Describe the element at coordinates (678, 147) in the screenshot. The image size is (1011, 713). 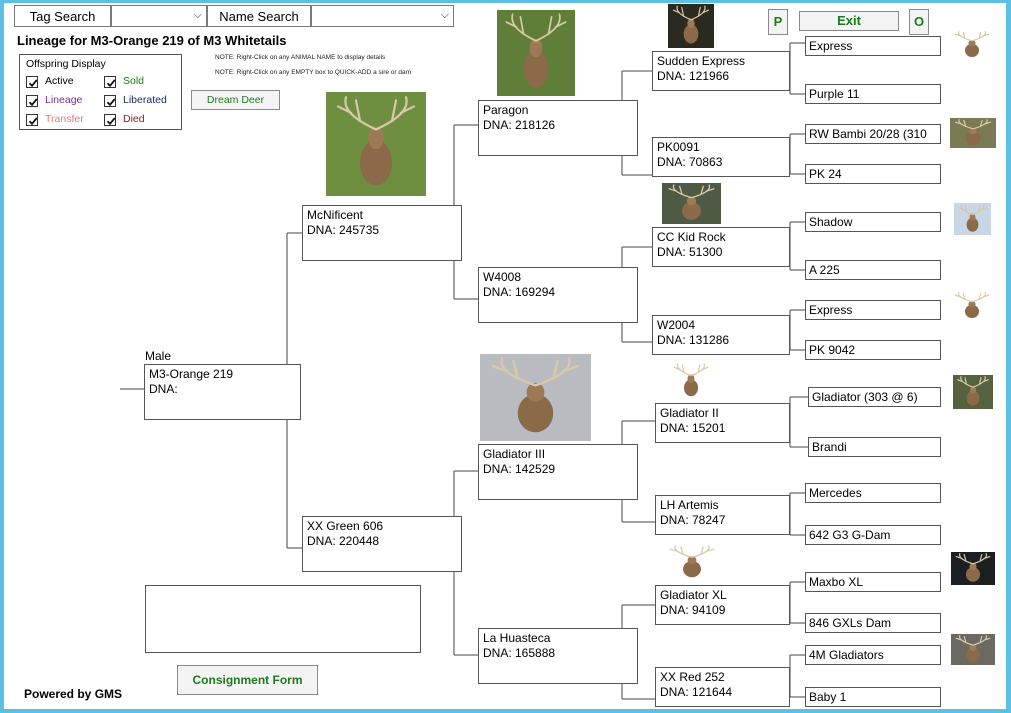
I see `gen4-name-pk0091: PK0091` at that location.